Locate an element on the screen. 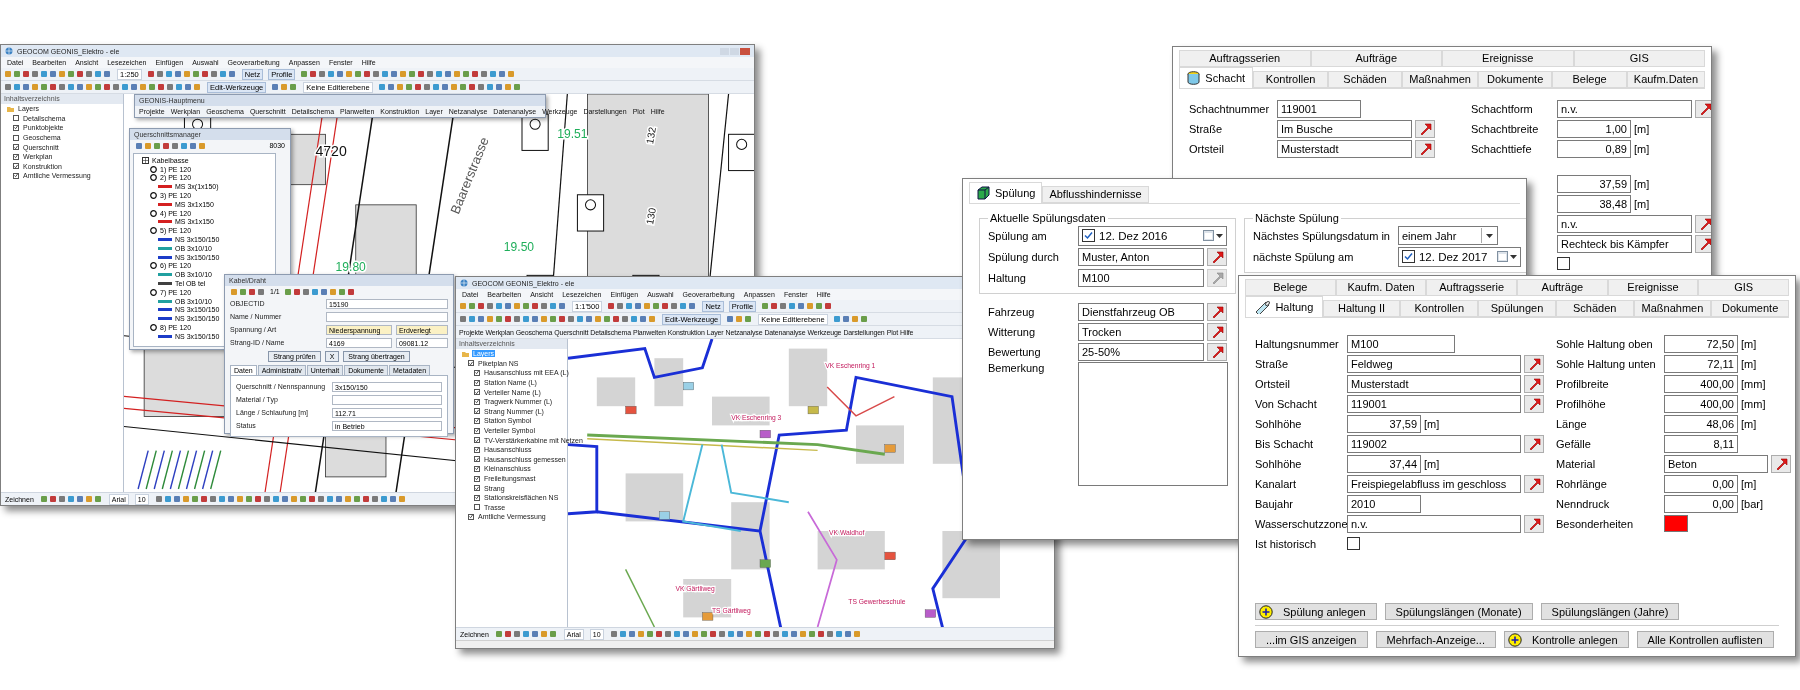 The width and height of the screenshot is (1800, 690). text-field: Feldweg is located at coordinates (1434, 363).